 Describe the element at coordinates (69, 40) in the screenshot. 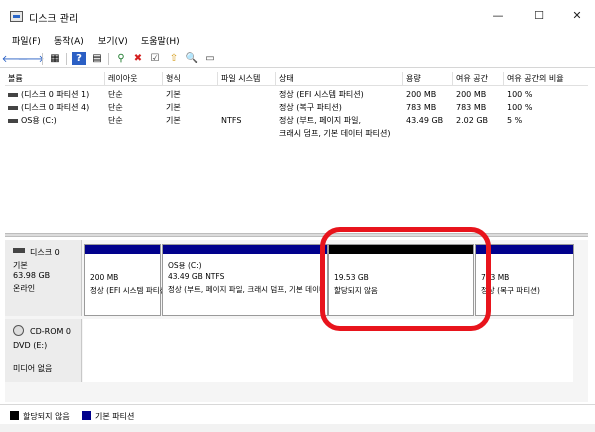

I see `menu-action: 동작(A)` at that location.